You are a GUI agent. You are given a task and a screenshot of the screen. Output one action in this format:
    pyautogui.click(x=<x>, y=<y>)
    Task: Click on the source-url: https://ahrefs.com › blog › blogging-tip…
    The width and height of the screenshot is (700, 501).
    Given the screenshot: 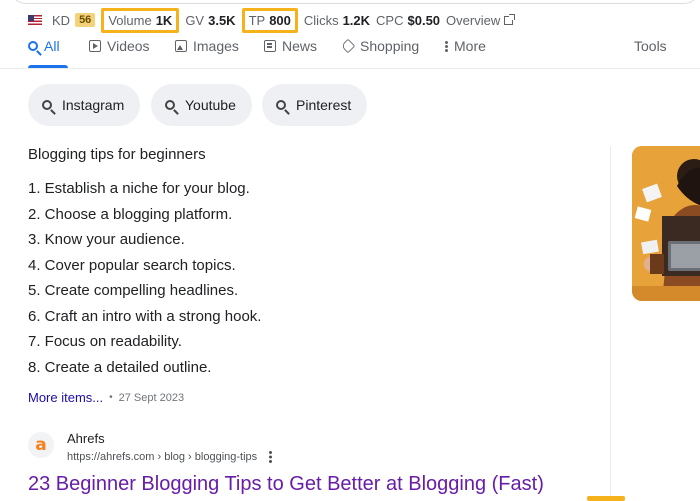 What is the action you would take?
    pyautogui.click(x=162, y=457)
    